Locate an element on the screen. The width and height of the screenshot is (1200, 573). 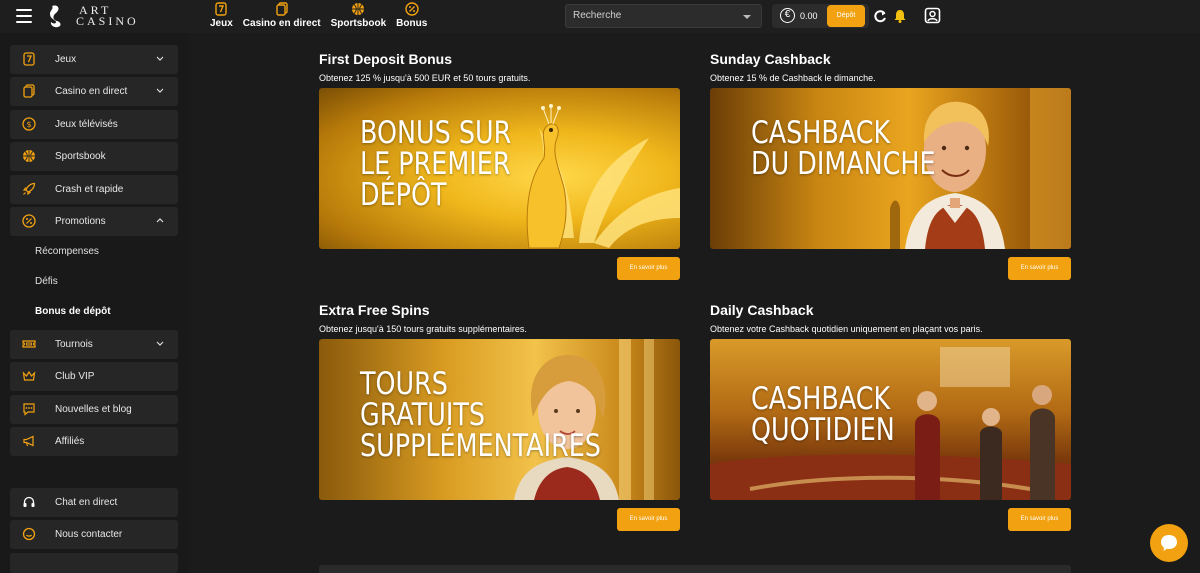
card-banner-extra-free-spins: TOURS GRATUITS SUPPLÉMENTAIRES is located at coordinates (499, 419).